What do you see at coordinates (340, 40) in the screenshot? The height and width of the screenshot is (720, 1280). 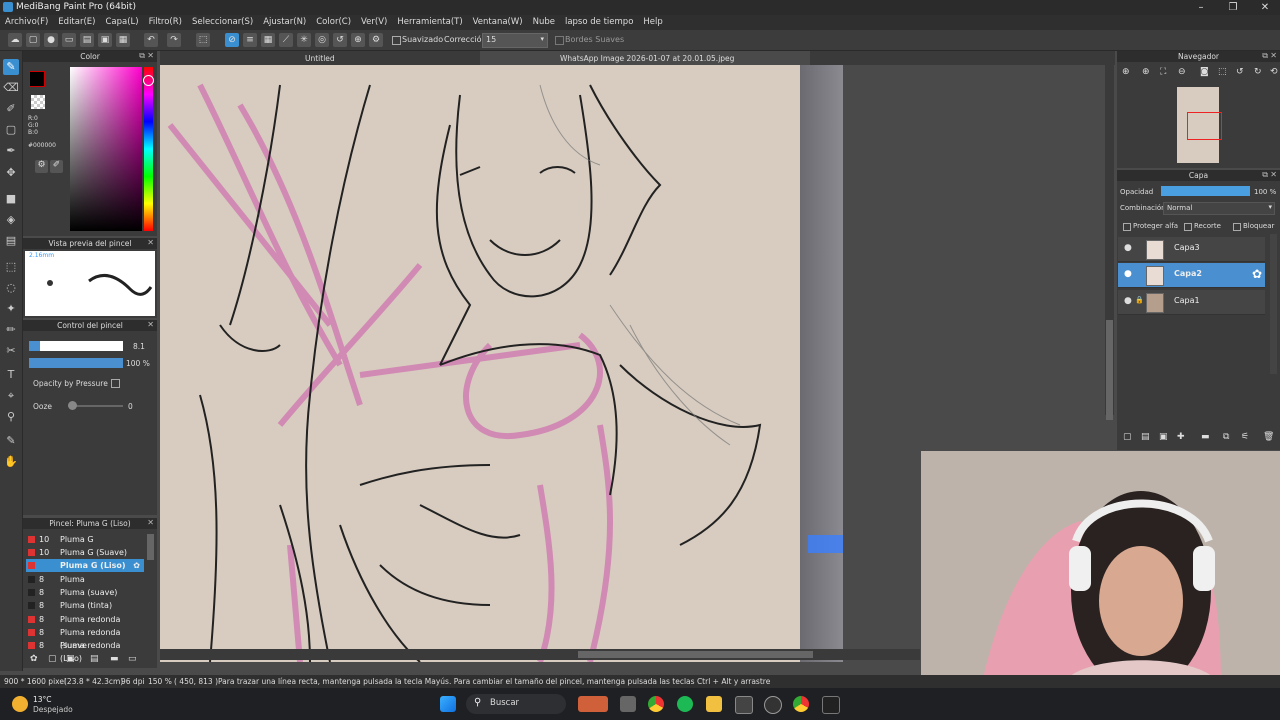 I see `snap-curve-icon: ↺` at bounding box center [340, 40].